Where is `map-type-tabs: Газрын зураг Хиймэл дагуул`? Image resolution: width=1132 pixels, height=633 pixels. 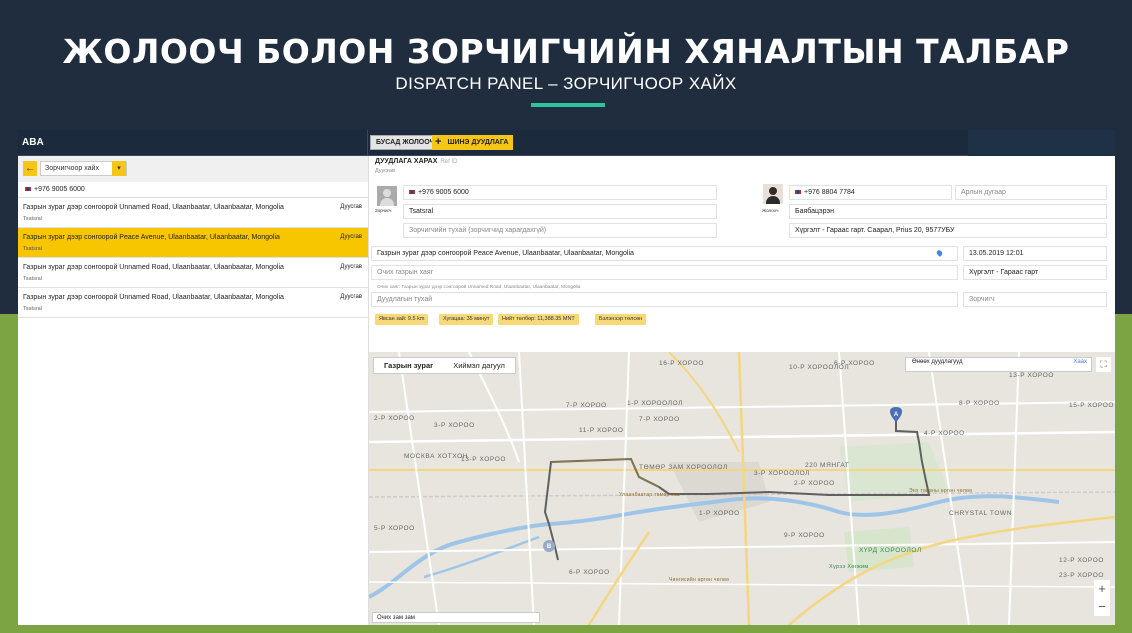 map-type-tabs: Газрын зураг Хиймэл дагуул is located at coordinates (444, 365).